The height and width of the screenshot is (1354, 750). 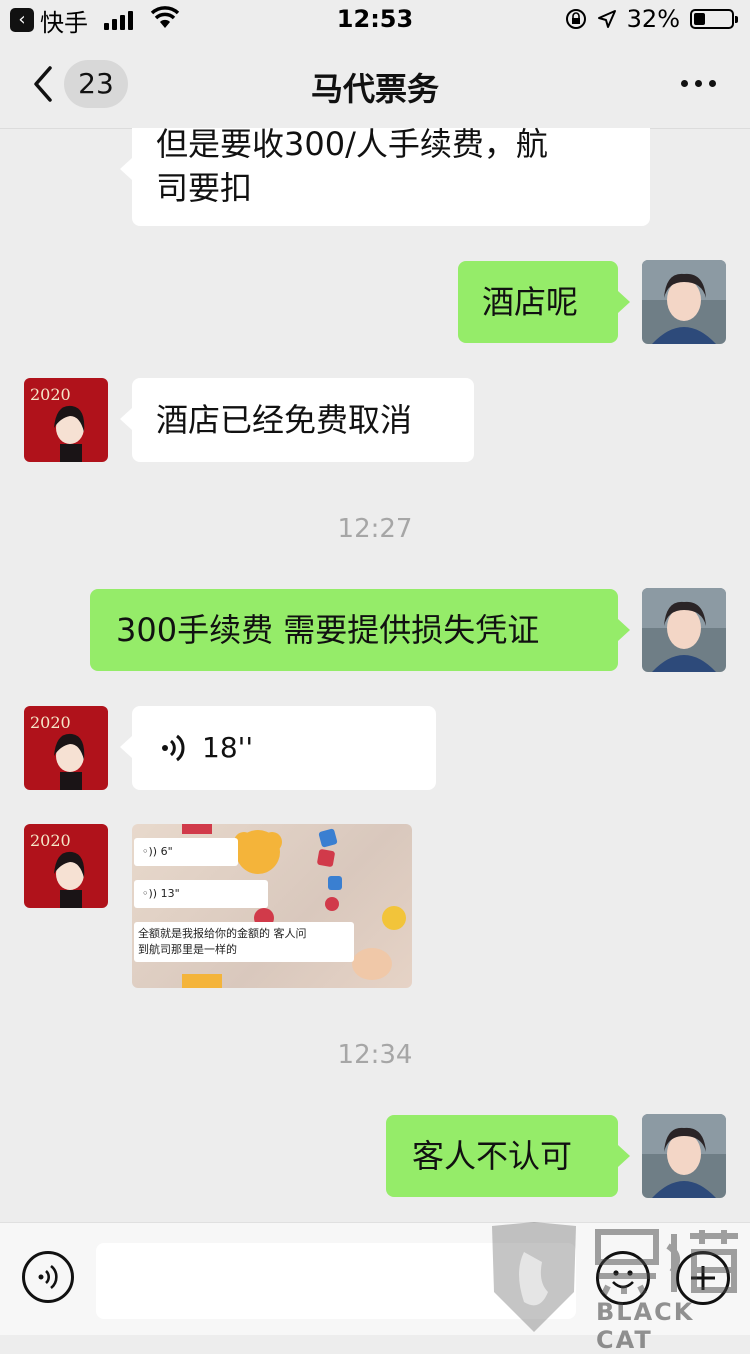 I want to click on message-bubble-sent: 300手续费 需要提供损失凭证, so click(x=360, y=630).